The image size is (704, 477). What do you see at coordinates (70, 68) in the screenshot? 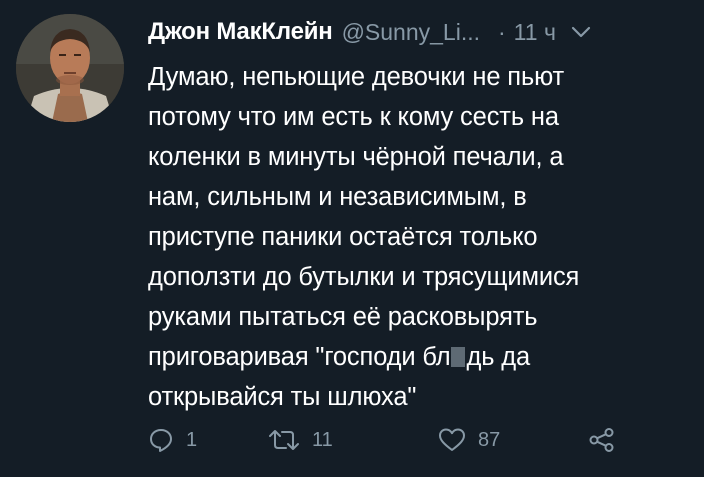
I see `avatar` at bounding box center [70, 68].